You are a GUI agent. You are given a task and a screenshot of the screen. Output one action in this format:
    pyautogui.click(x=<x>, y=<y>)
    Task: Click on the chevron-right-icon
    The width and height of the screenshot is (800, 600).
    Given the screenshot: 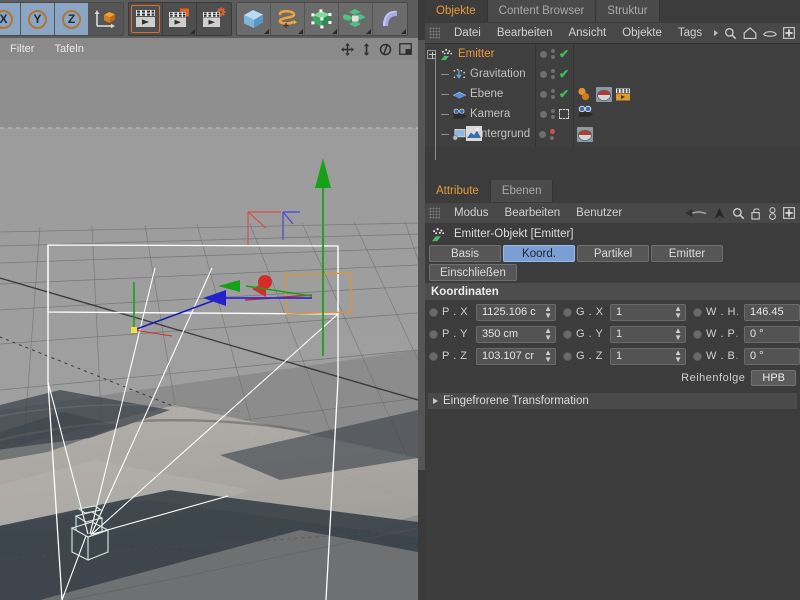 What is the action you would take?
    pyautogui.click(x=435, y=401)
    